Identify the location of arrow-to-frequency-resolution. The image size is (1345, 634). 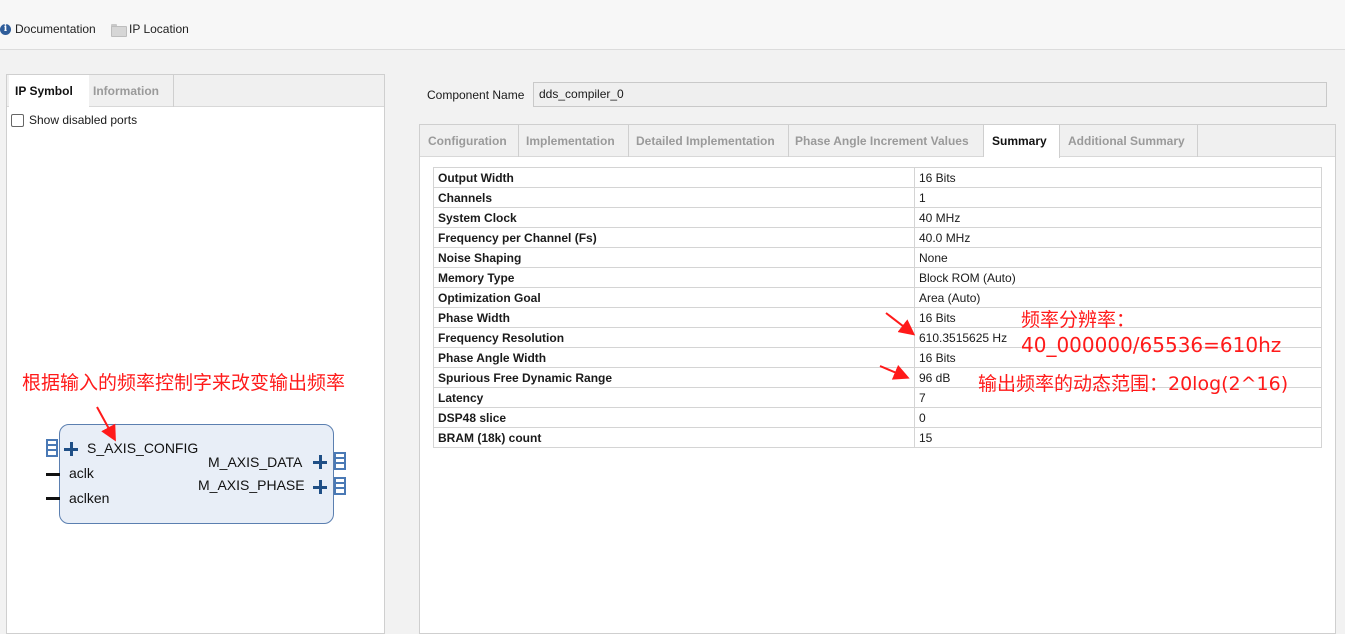
(900, 324).